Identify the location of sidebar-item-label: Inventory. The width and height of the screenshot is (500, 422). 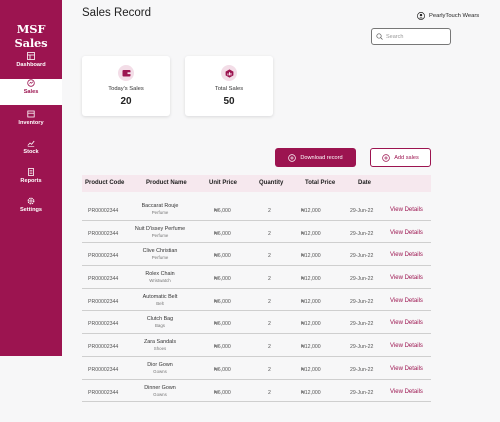
(31, 123).